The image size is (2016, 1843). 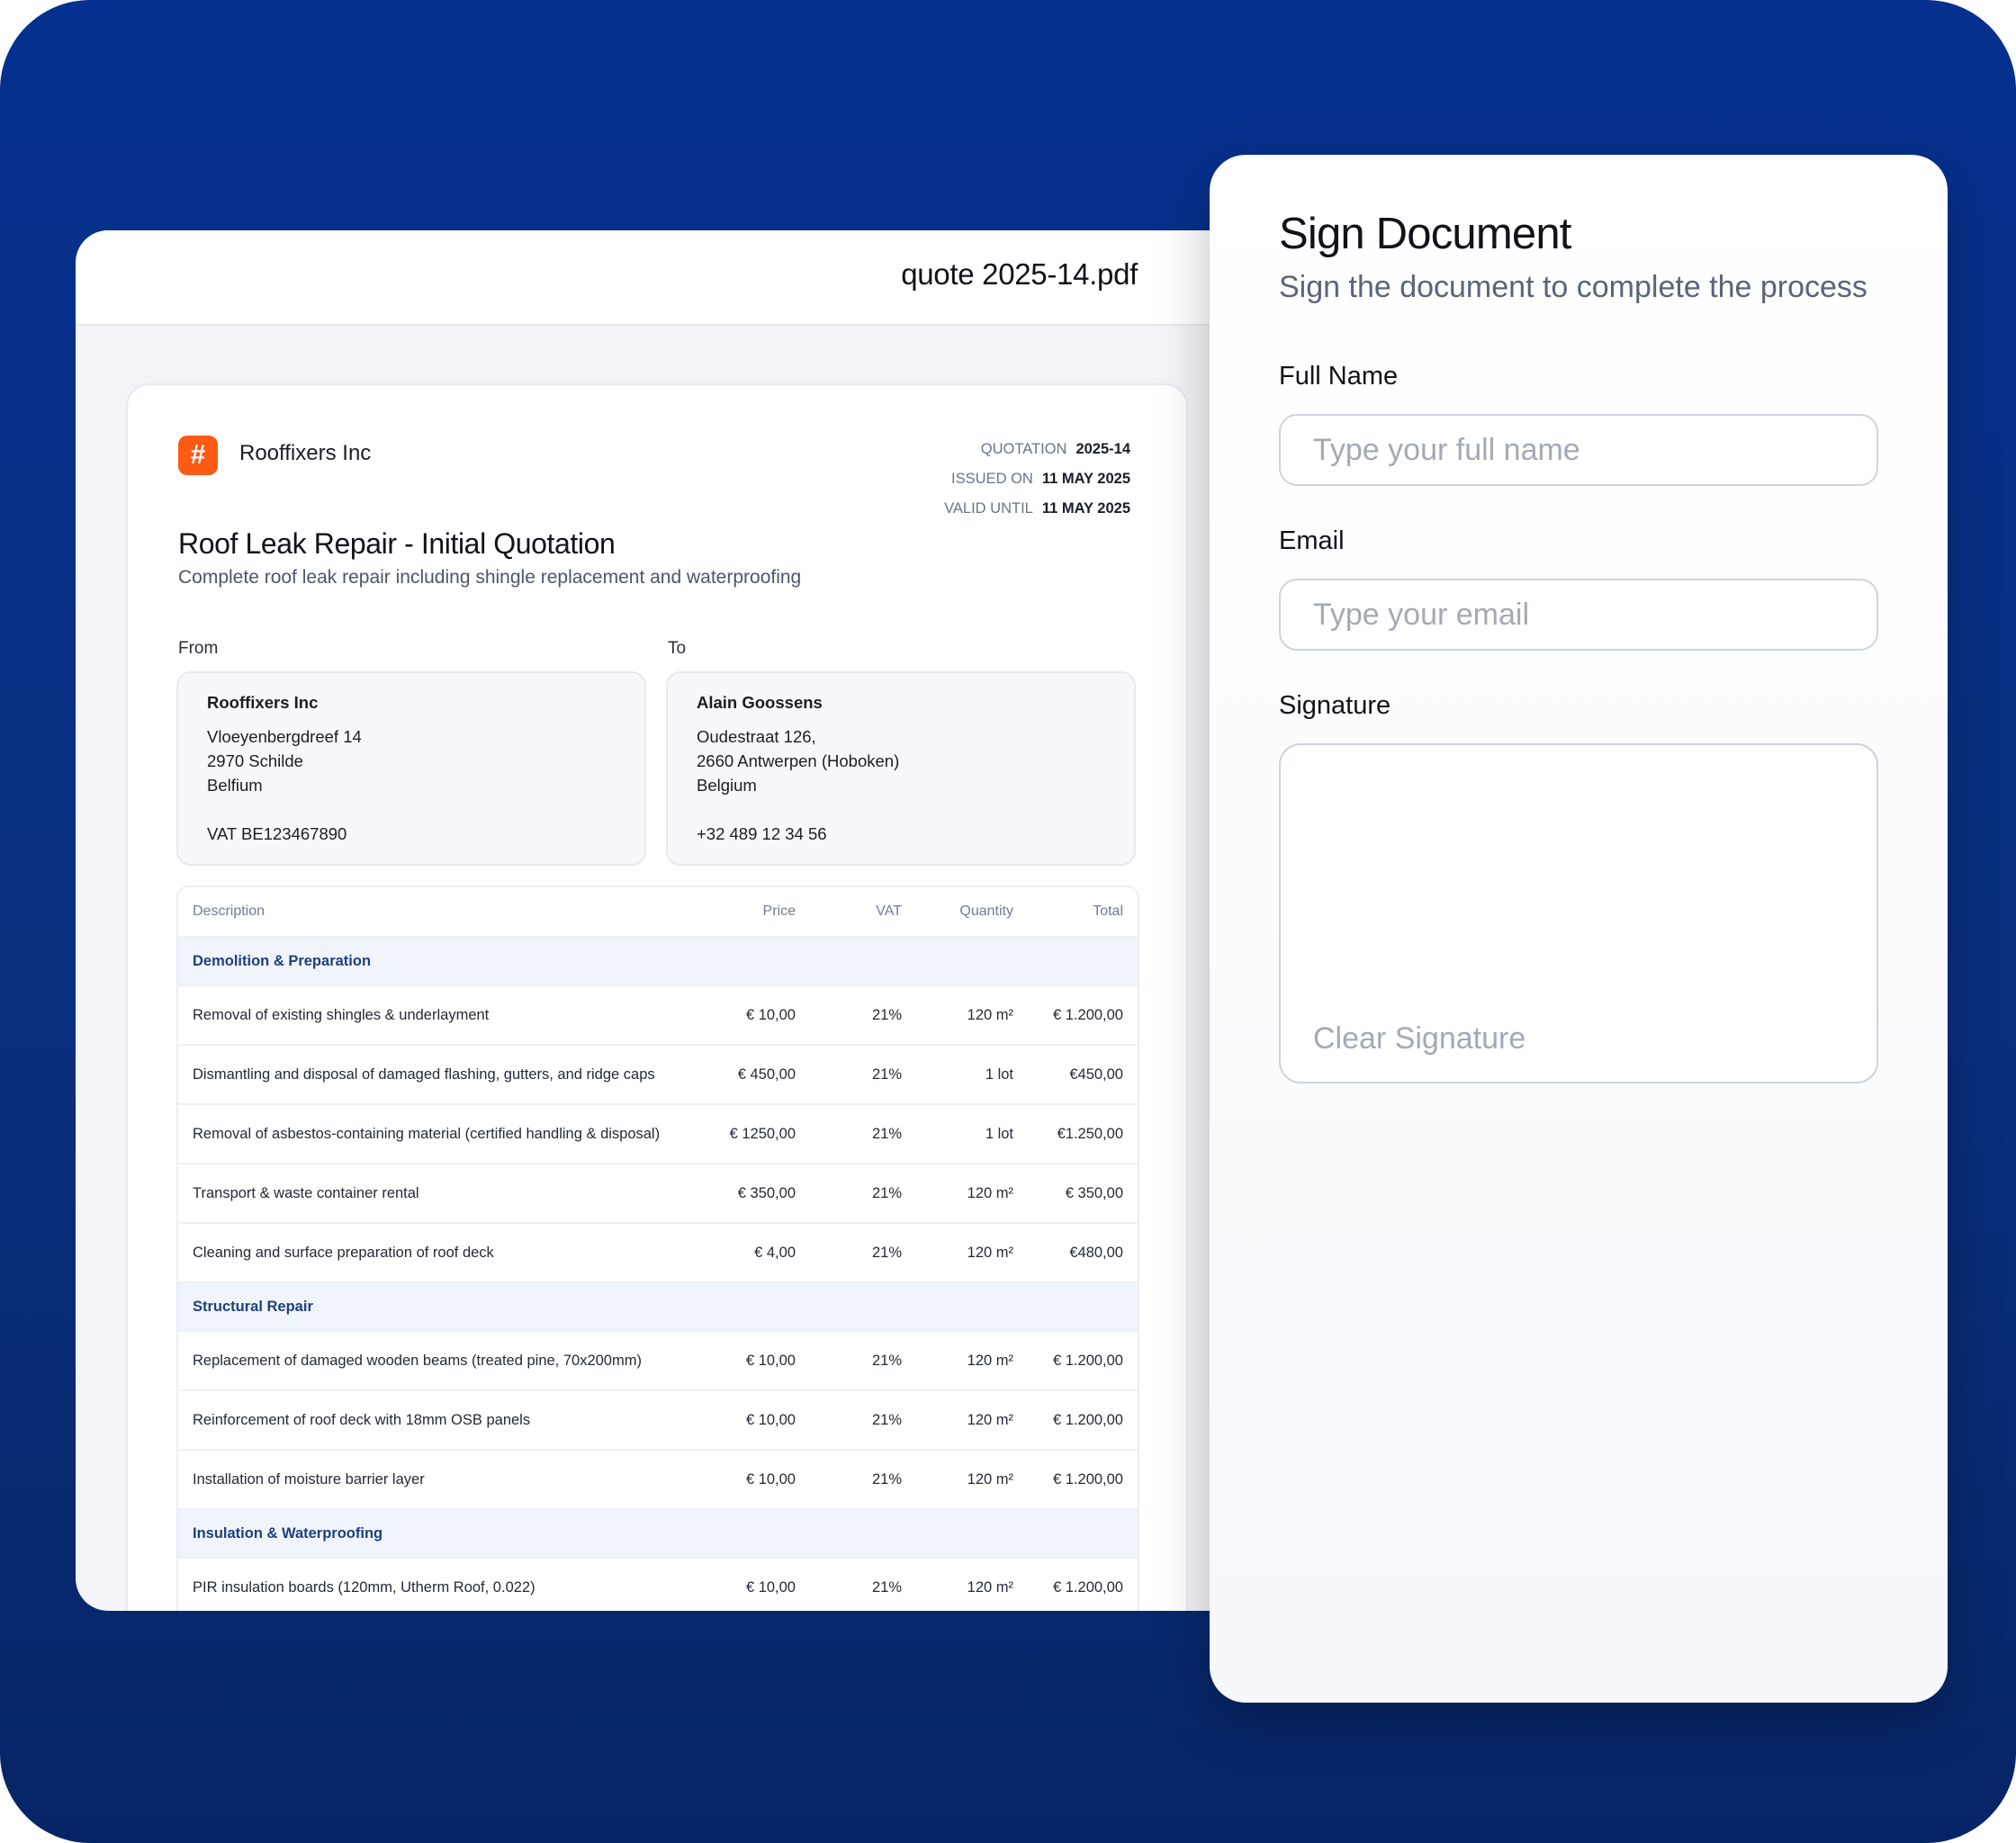 What do you see at coordinates (1090, 1133) in the screenshot?
I see `item-total: €1.250,00` at bounding box center [1090, 1133].